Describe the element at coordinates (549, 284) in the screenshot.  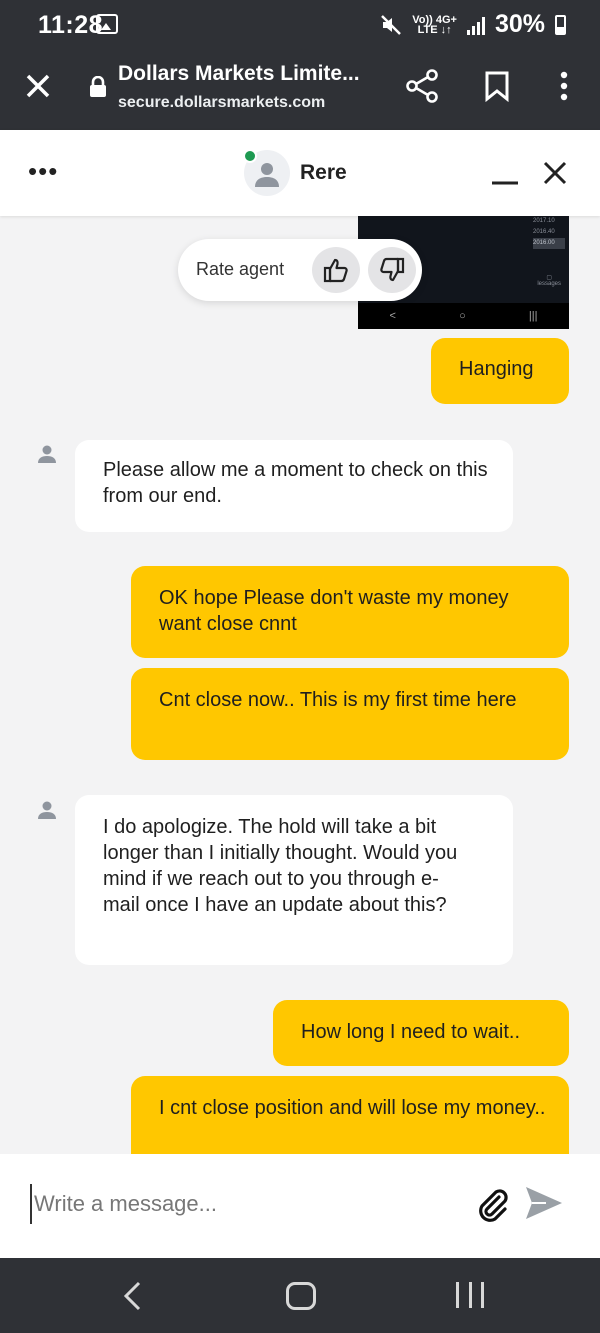
I see `screenshot-messages-text: lessages` at that location.